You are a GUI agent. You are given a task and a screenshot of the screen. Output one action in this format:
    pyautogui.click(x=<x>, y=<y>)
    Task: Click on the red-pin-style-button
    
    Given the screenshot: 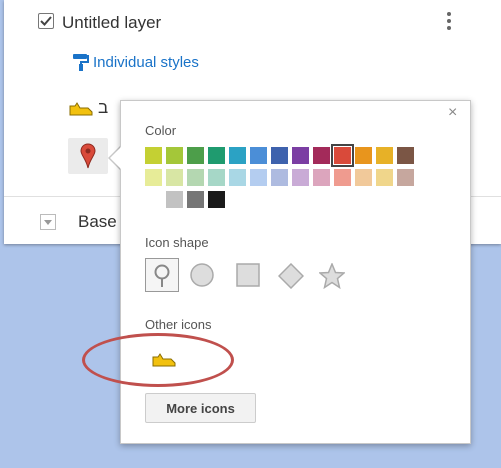 What is the action you would take?
    pyautogui.click(x=88, y=156)
    